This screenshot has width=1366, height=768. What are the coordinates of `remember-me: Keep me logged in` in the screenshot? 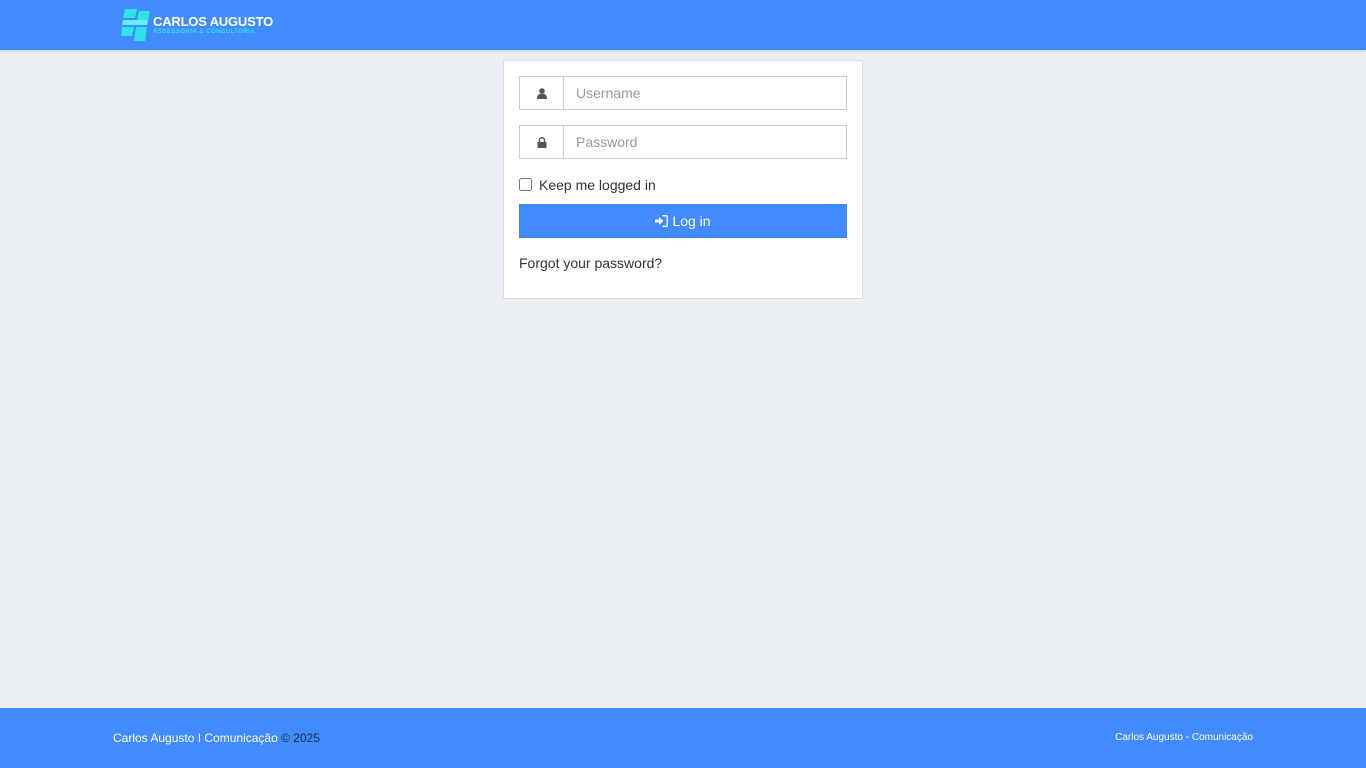 It's located at (587, 184).